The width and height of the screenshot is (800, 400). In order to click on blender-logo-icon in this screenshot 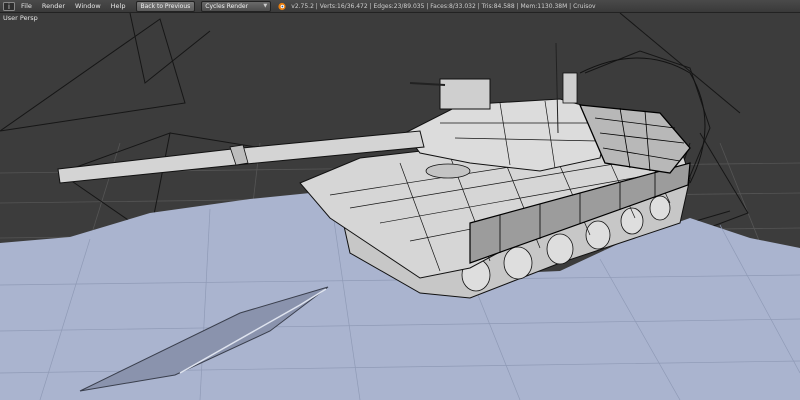, I will do `click(282, 6)`.